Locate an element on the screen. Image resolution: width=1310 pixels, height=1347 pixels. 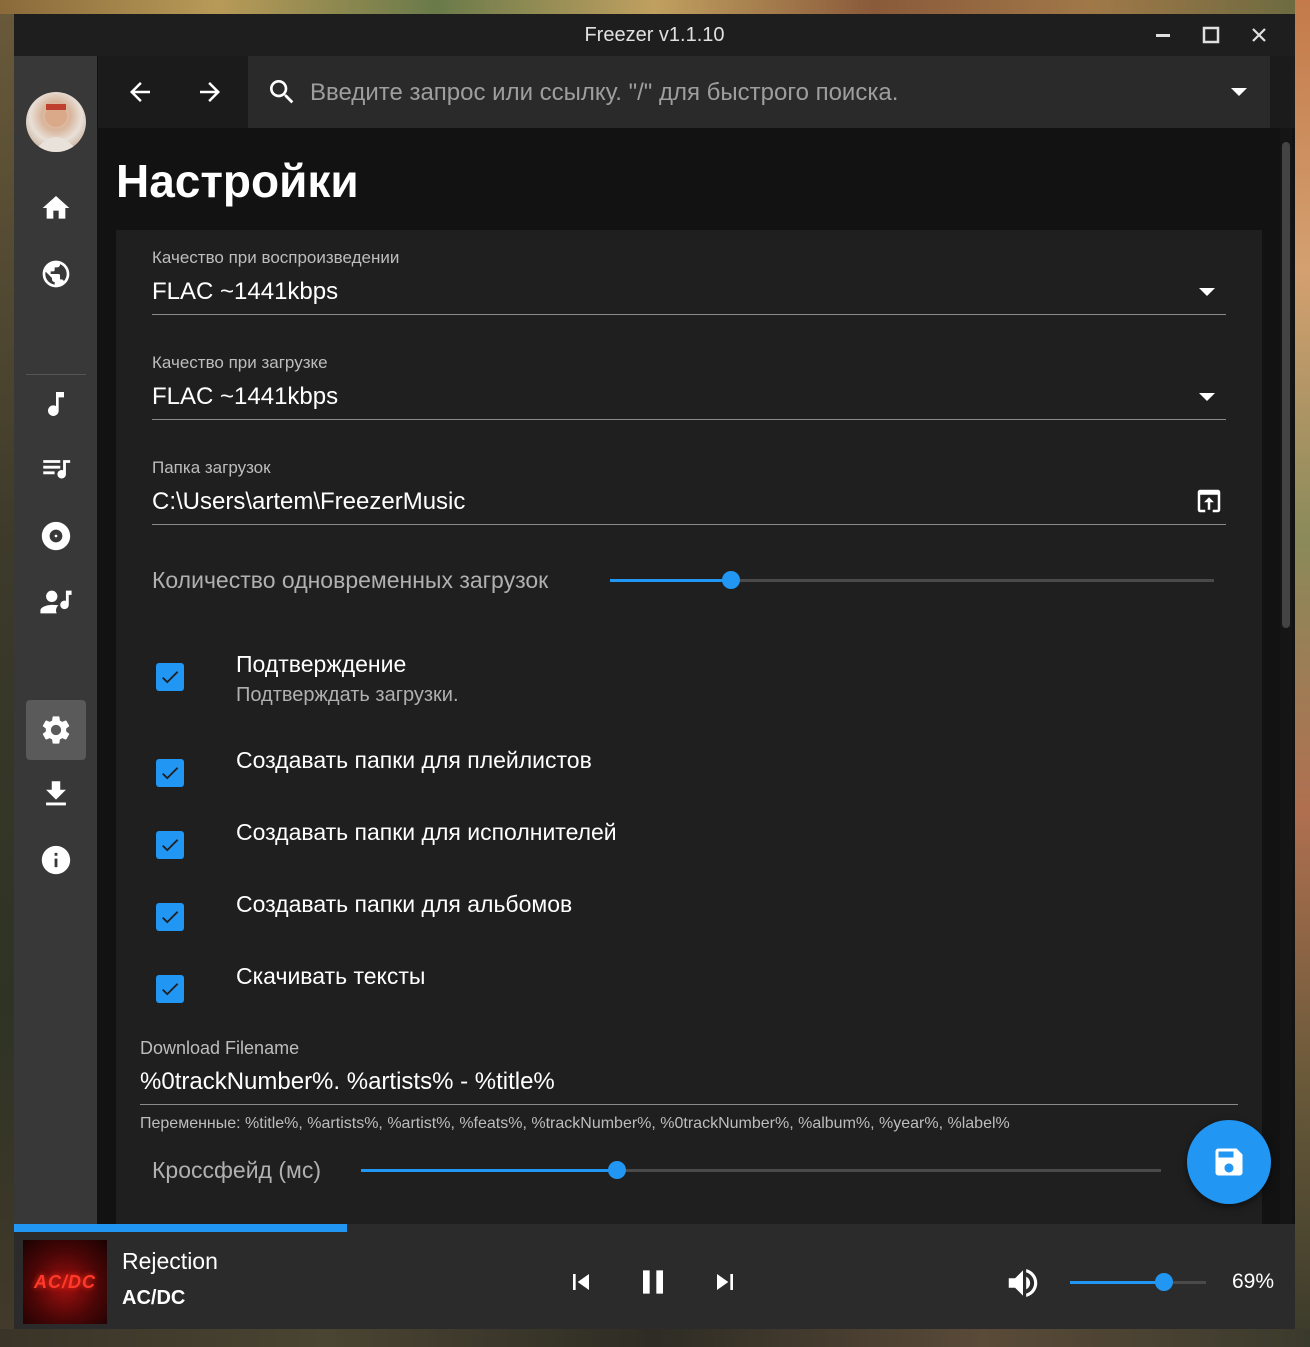
confirm-downloads-checkbox is located at coordinates (170, 677).